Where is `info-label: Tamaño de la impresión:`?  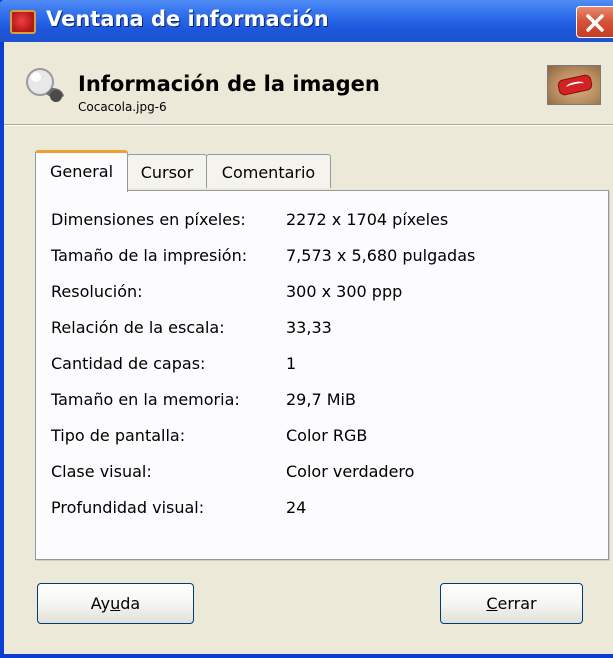 info-label: Tamaño de la impresión: is located at coordinates (149, 255).